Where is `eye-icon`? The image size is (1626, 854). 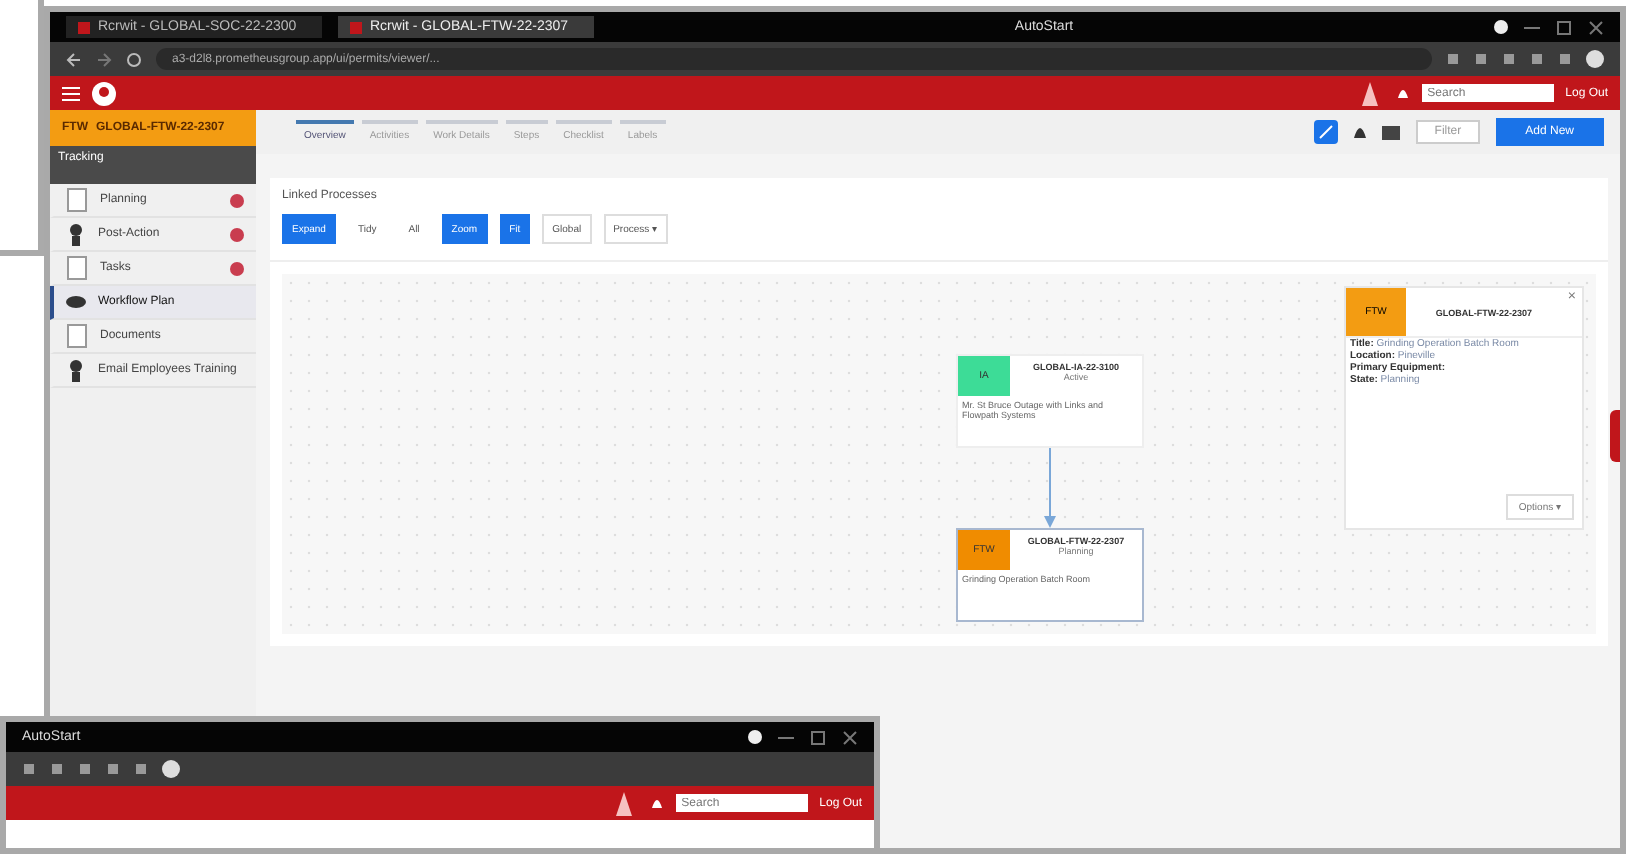 eye-icon is located at coordinates (76, 302).